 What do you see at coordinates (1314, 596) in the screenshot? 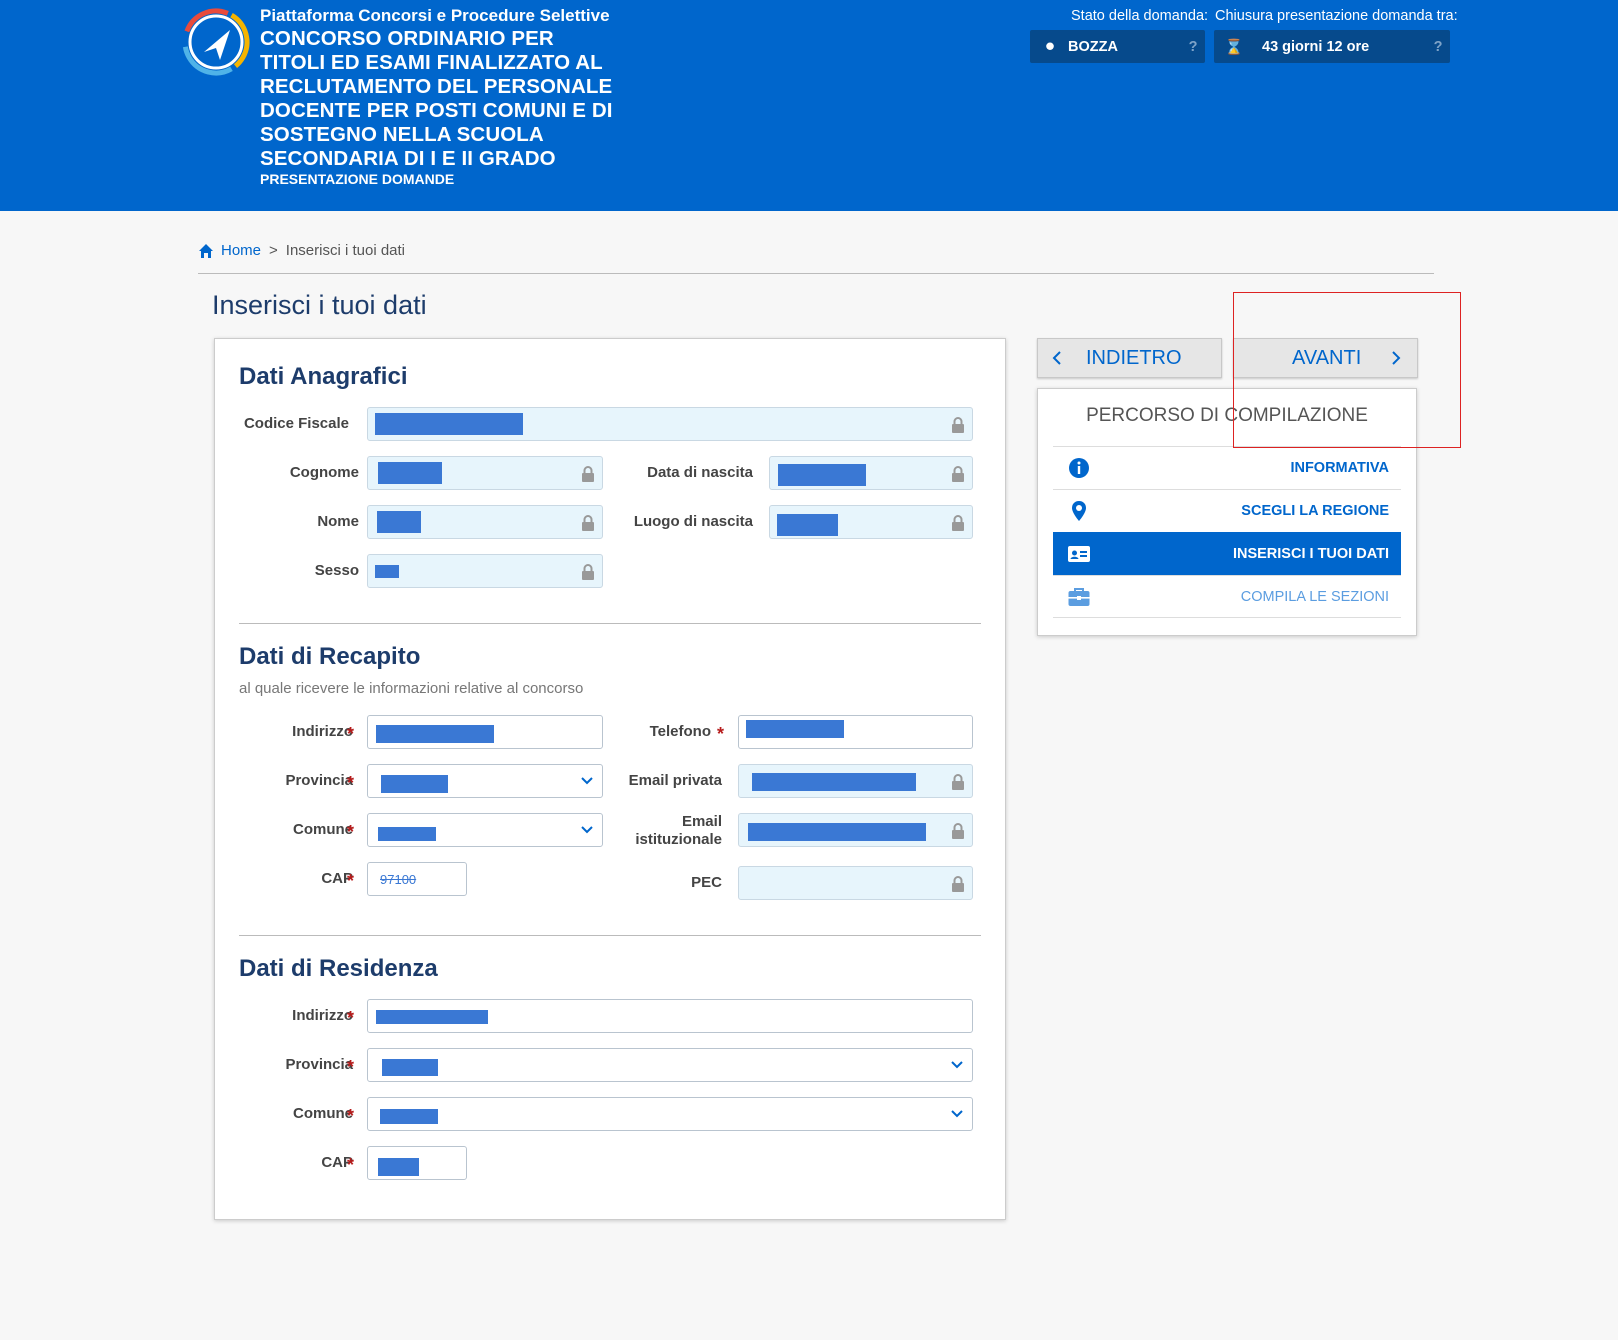
I see `step-label: COMPILA LE SEZIONI` at bounding box center [1314, 596].